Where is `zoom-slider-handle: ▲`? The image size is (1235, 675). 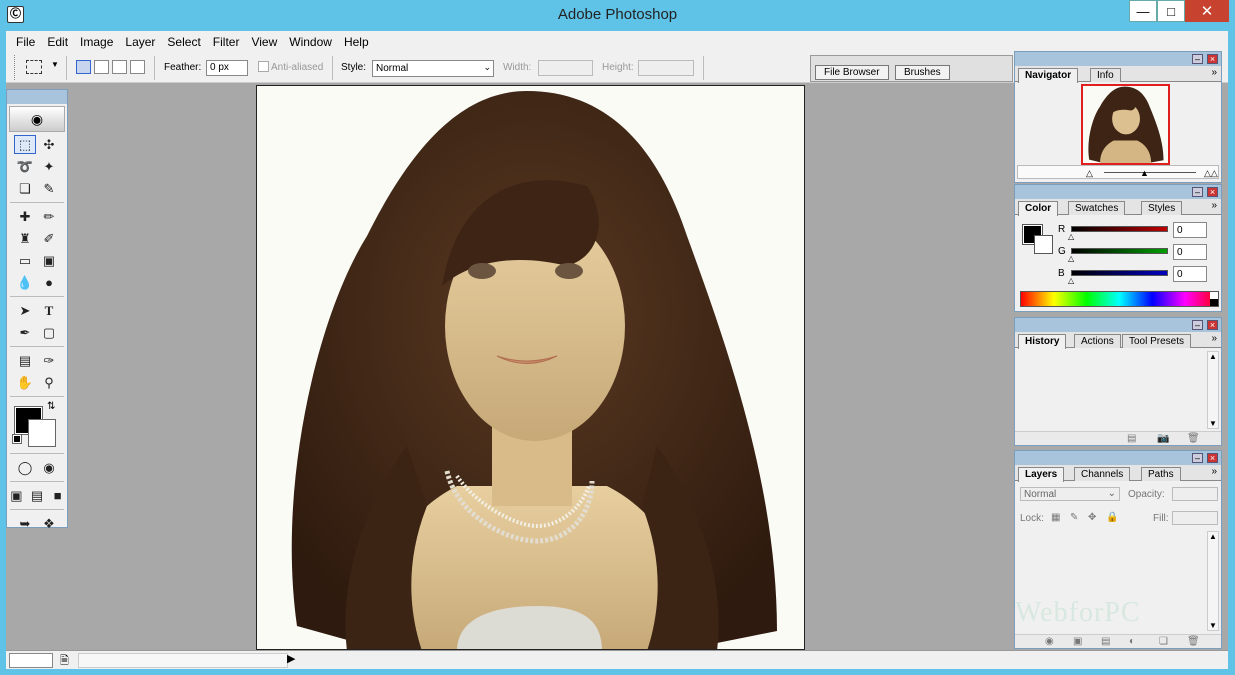 zoom-slider-handle: ▲ is located at coordinates (1144, 173).